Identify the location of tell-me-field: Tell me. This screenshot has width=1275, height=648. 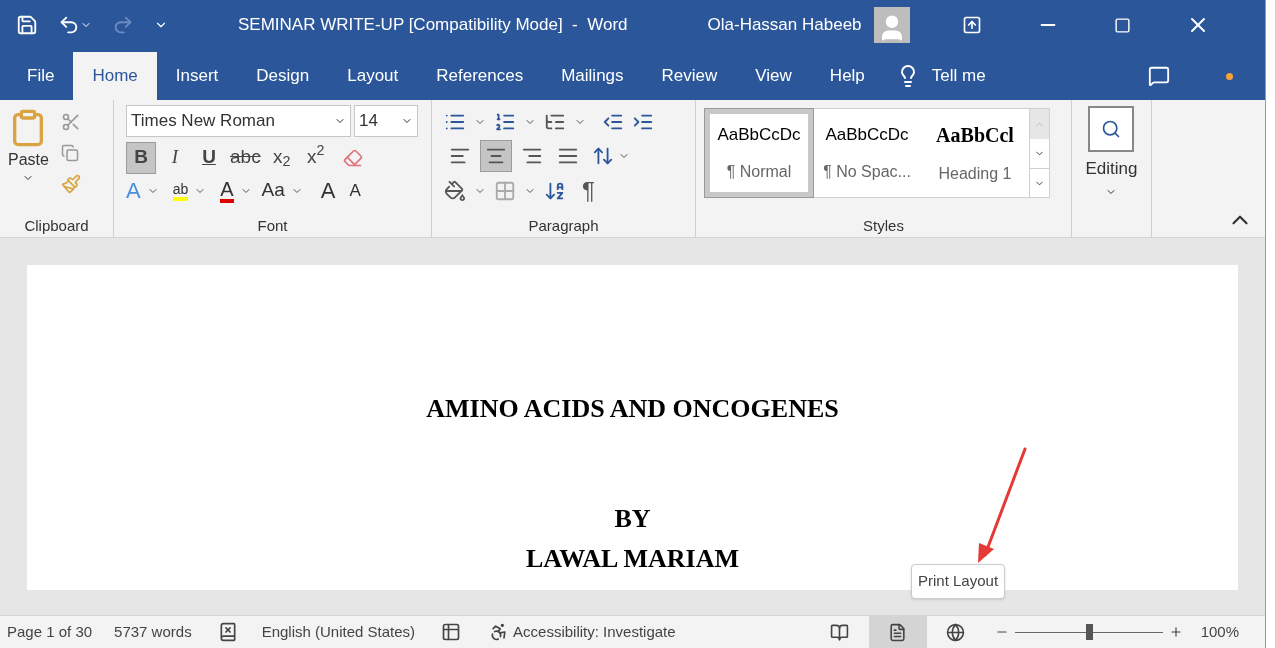
(958, 76).